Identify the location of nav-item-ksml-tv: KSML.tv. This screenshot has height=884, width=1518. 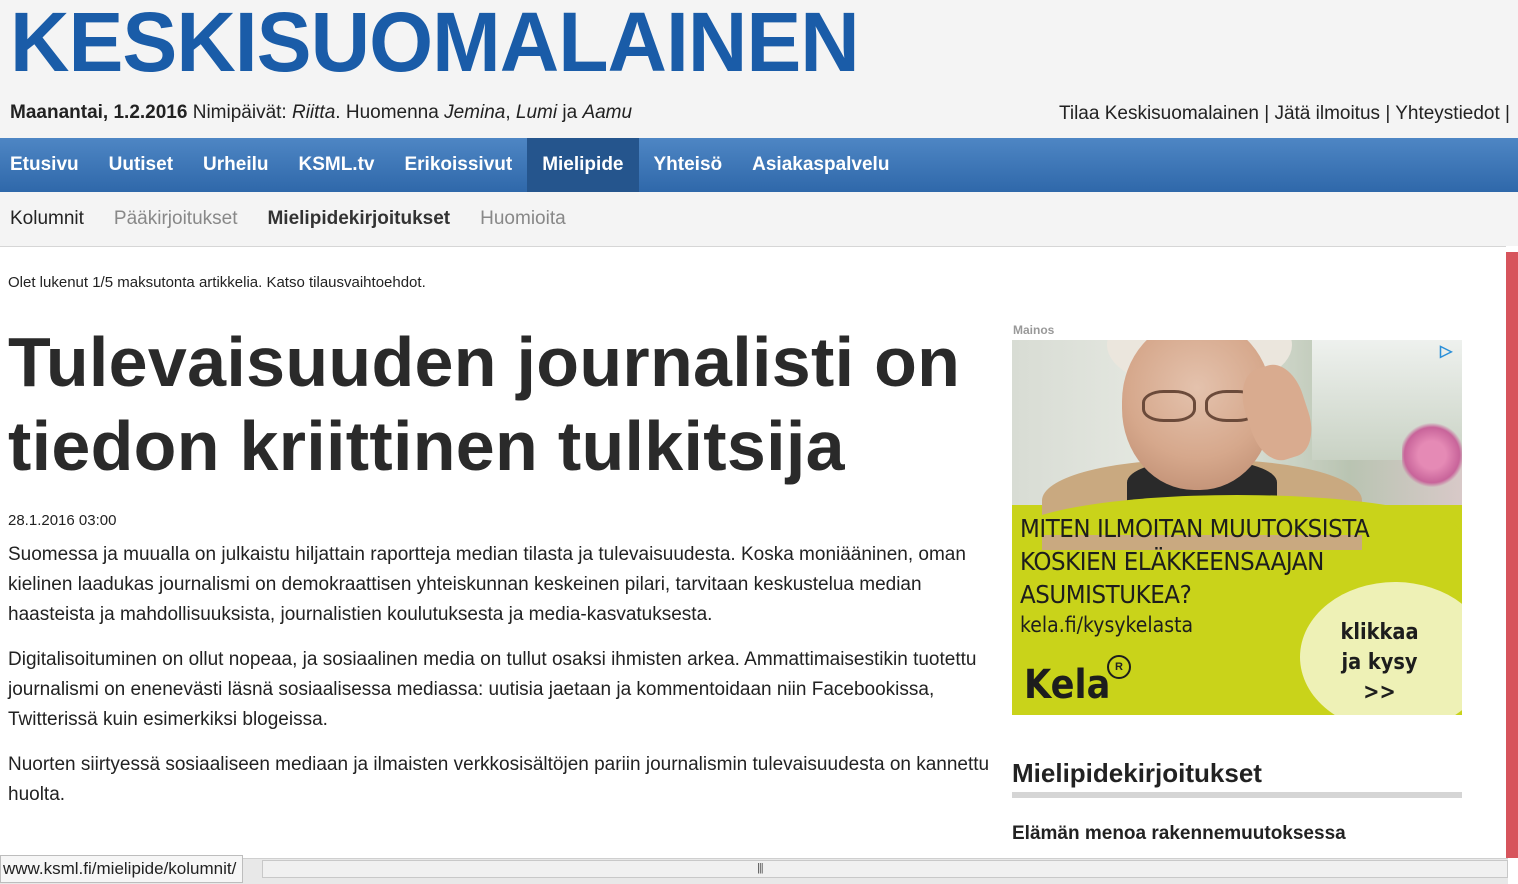
(336, 165).